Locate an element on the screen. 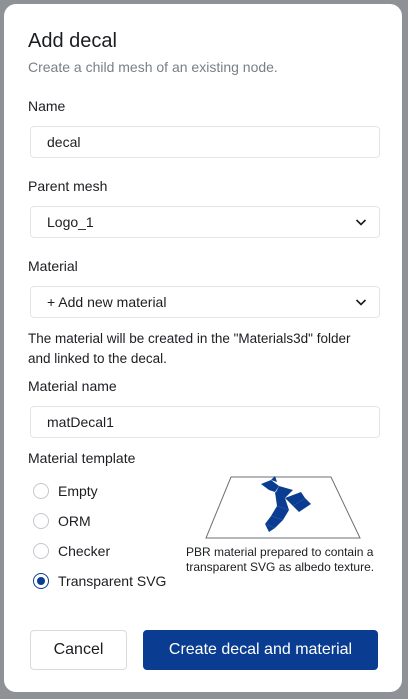 The width and height of the screenshot is (408, 699). template-option-checker: Checker is located at coordinates (71, 551).